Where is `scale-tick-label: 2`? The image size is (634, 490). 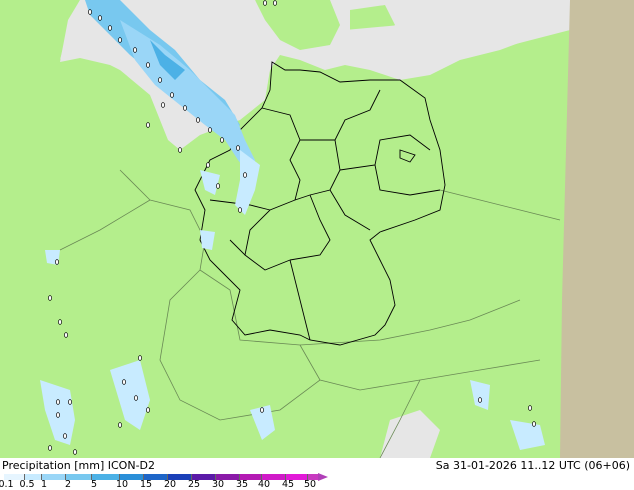
scale-tick-label: 2 is located at coordinates (68, 484).